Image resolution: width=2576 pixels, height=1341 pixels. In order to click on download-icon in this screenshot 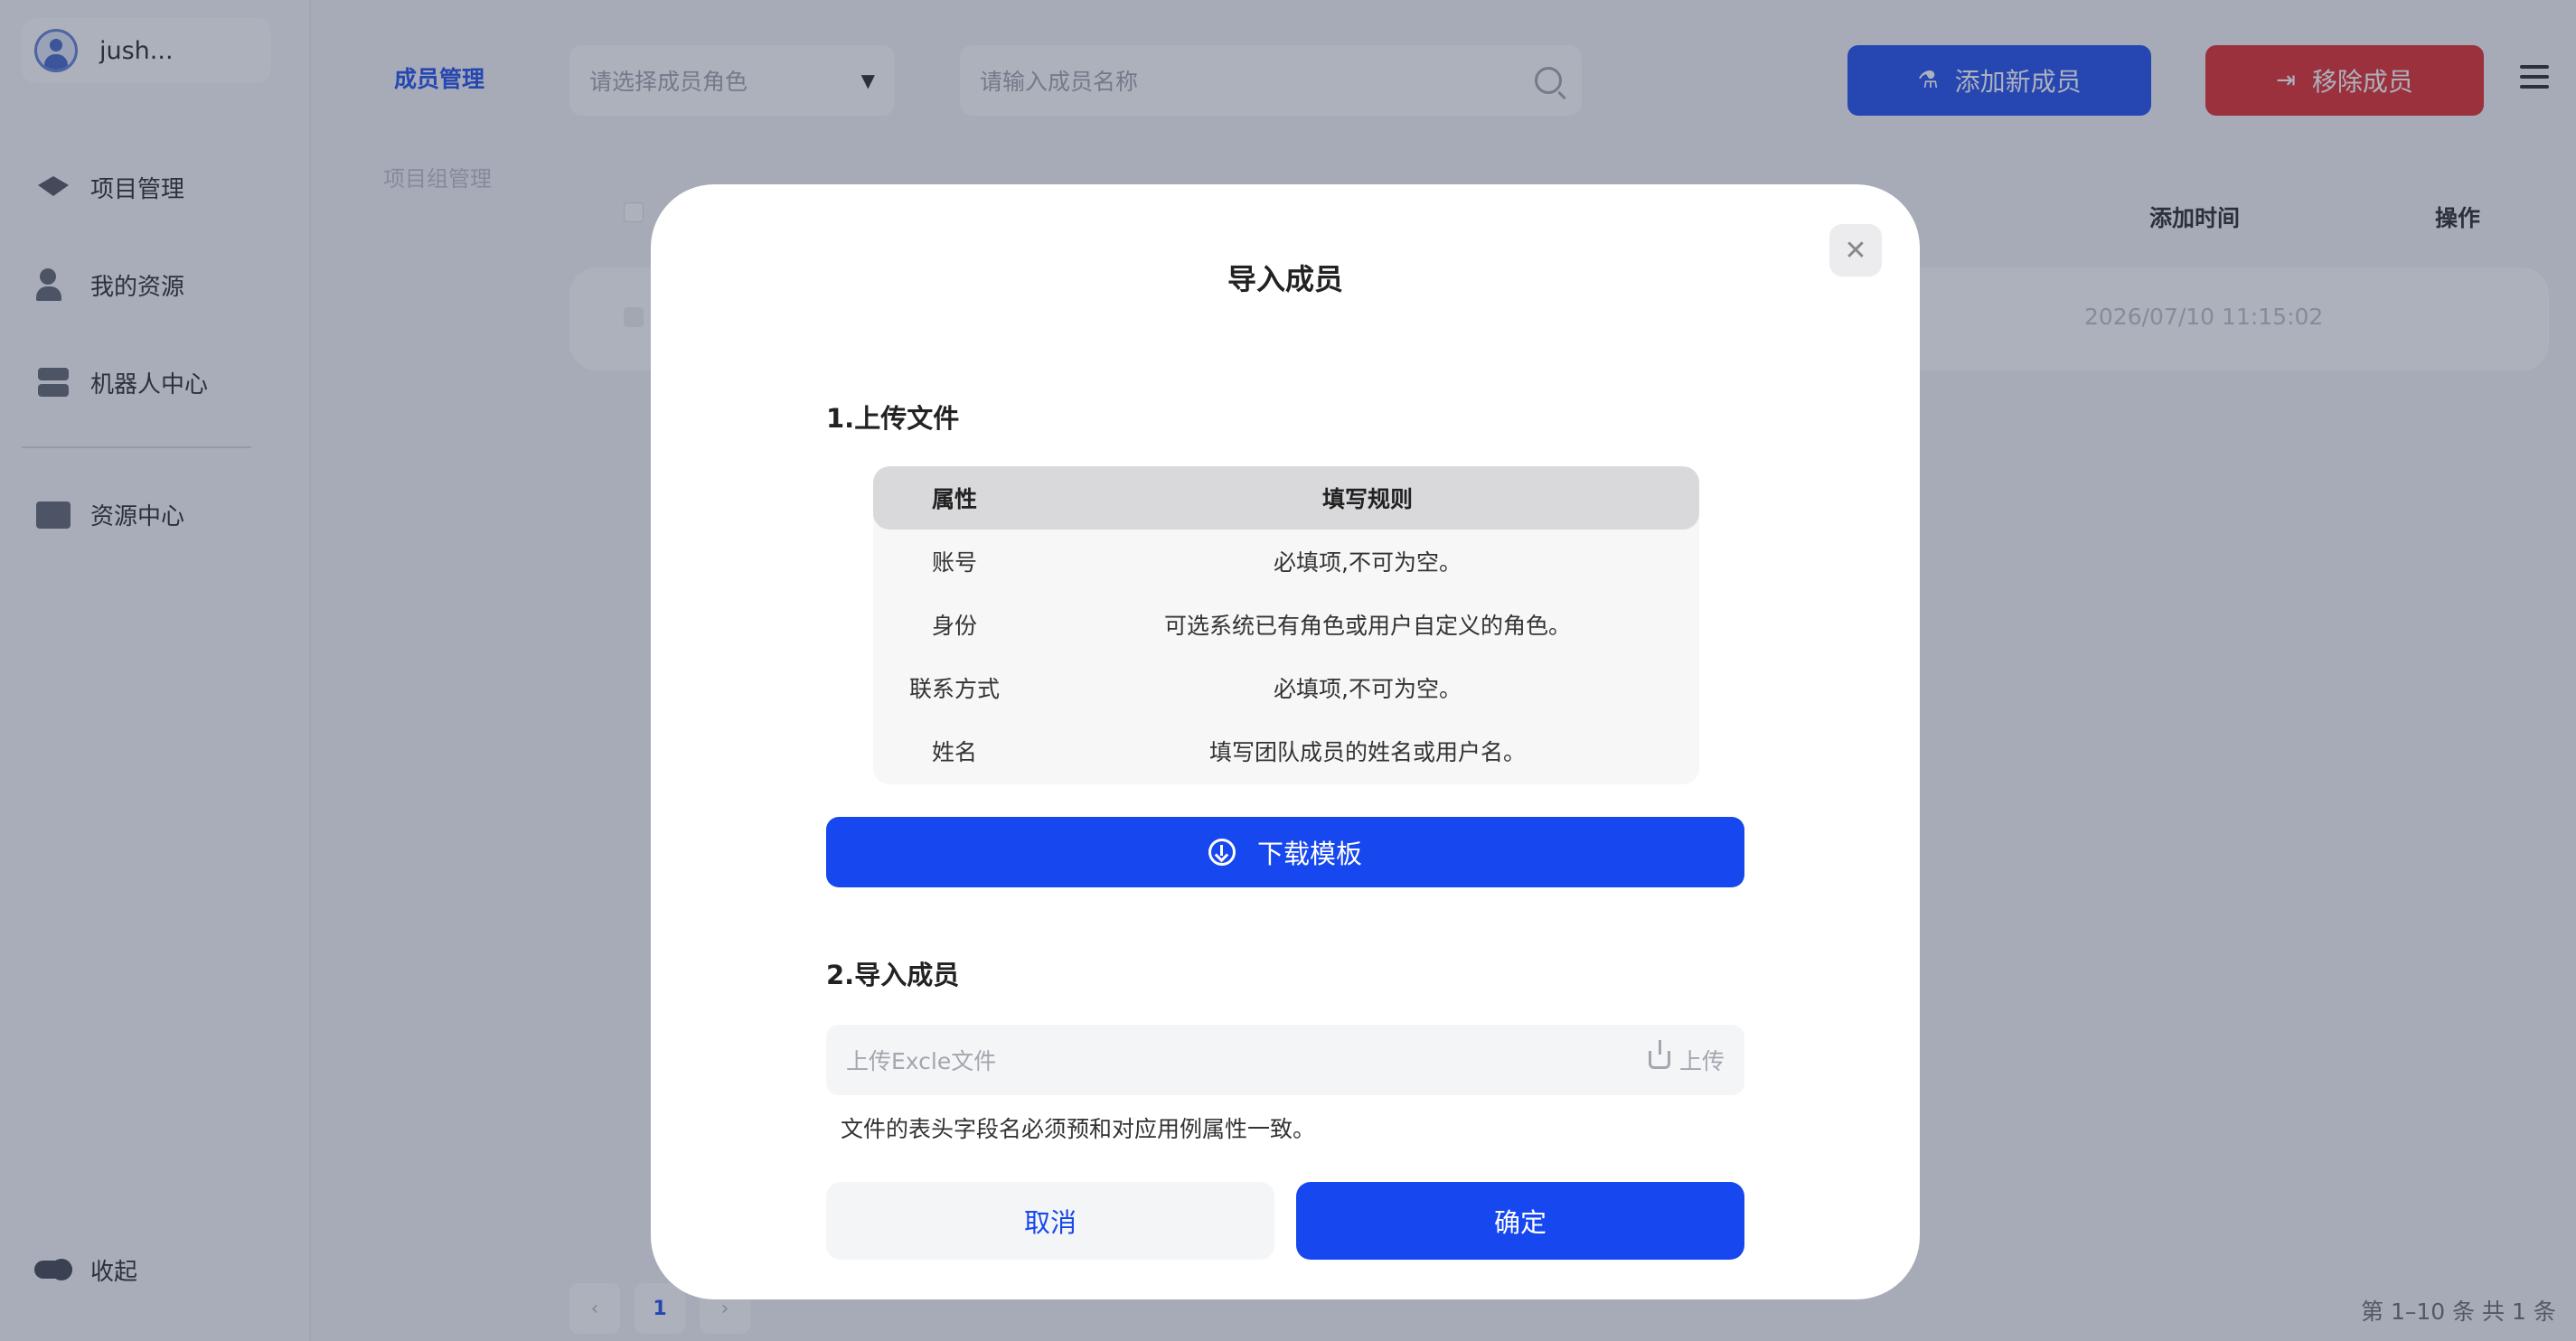, I will do `click(1222, 852)`.